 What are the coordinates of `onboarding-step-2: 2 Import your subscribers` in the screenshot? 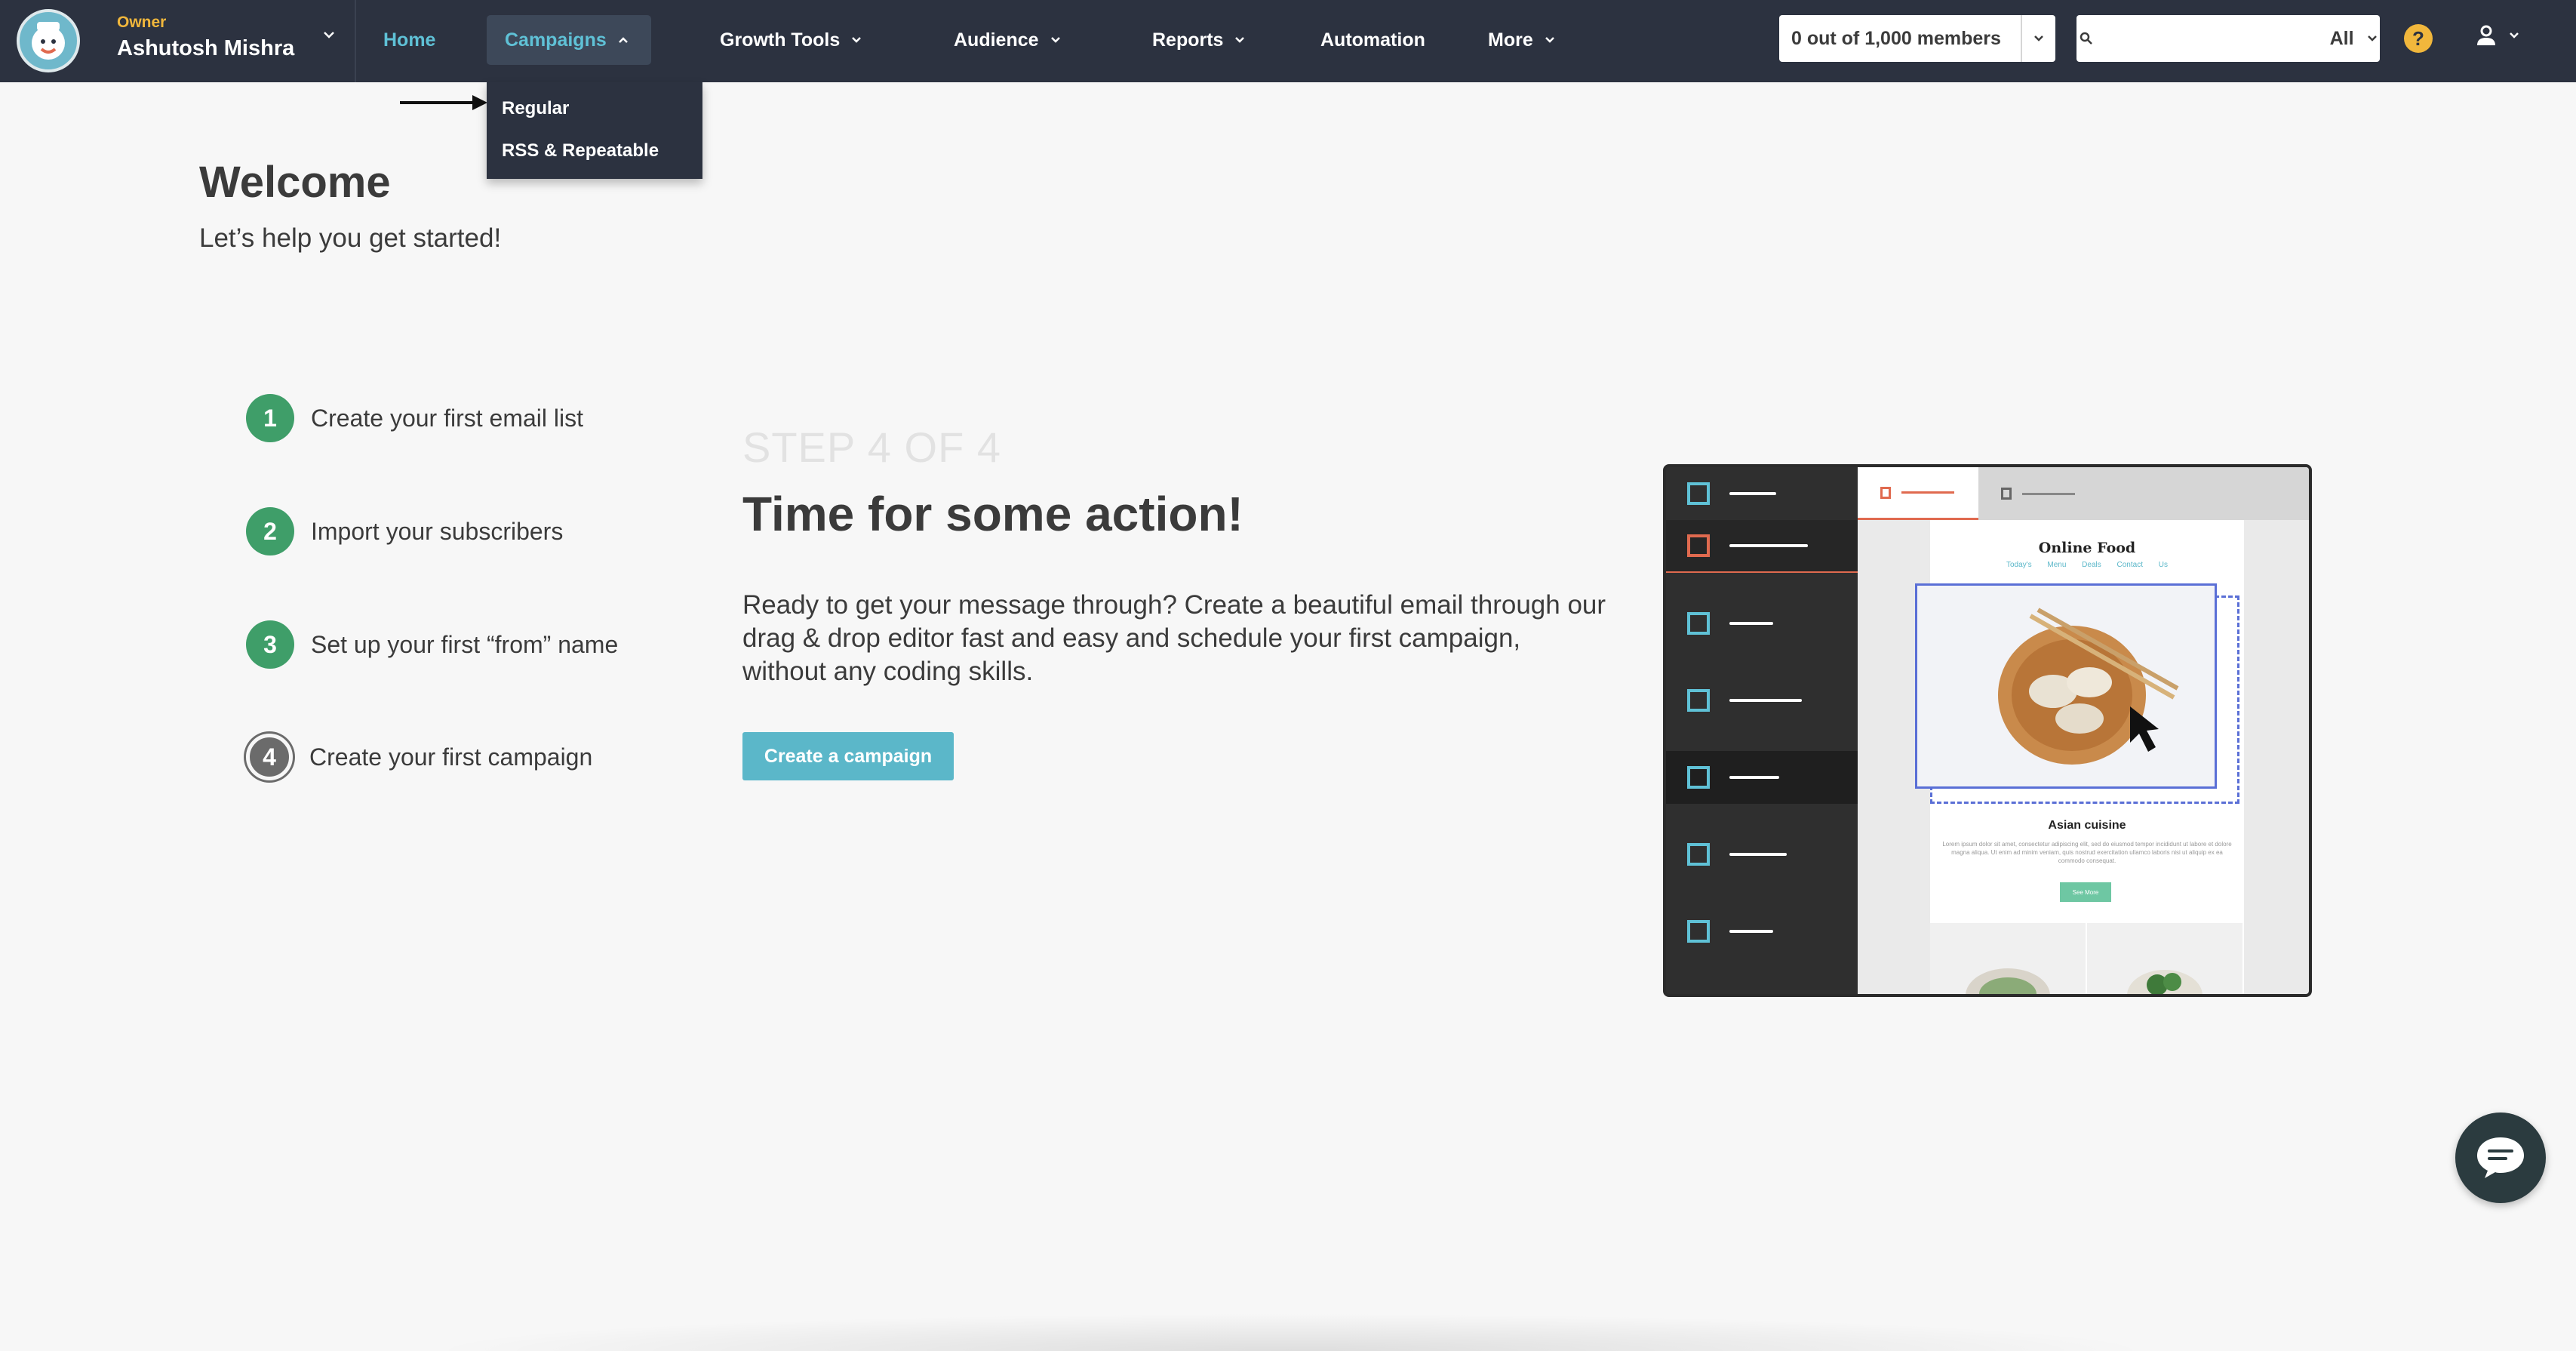 It's located at (404, 531).